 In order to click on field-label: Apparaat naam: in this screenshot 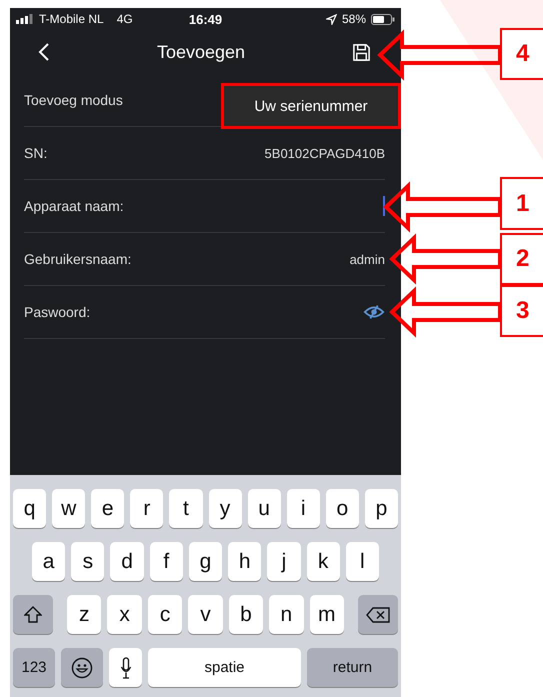, I will do `click(74, 206)`.